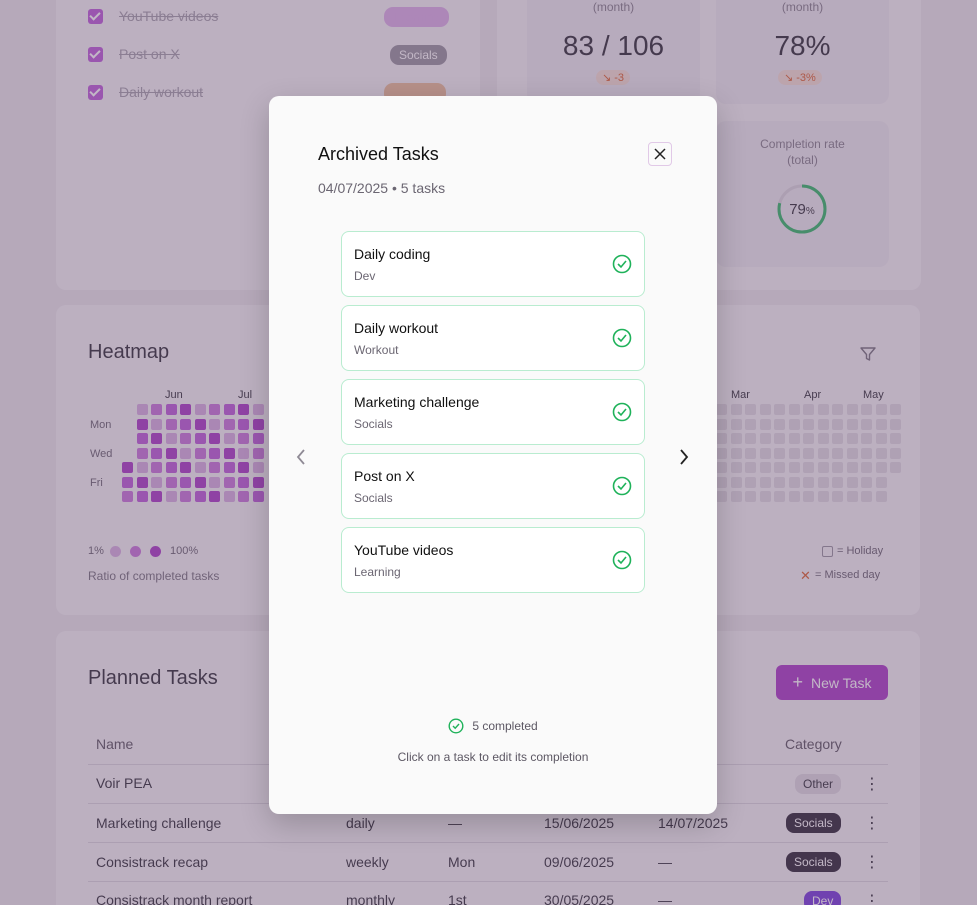 The height and width of the screenshot is (905, 977). What do you see at coordinates (493, 338) in the screenshot?
I see `archived-task-card: Daily workout Workout` at bounding box center [493, 338].